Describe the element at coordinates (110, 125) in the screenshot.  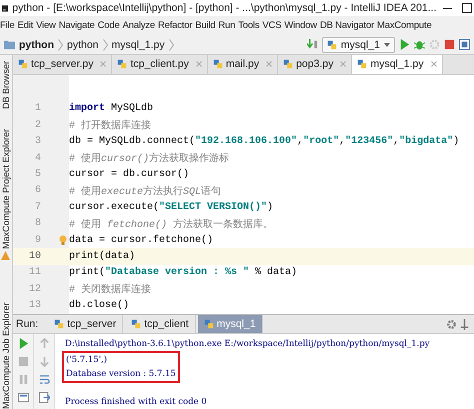
I see `code-line: # 打开数据库连接` at that location.